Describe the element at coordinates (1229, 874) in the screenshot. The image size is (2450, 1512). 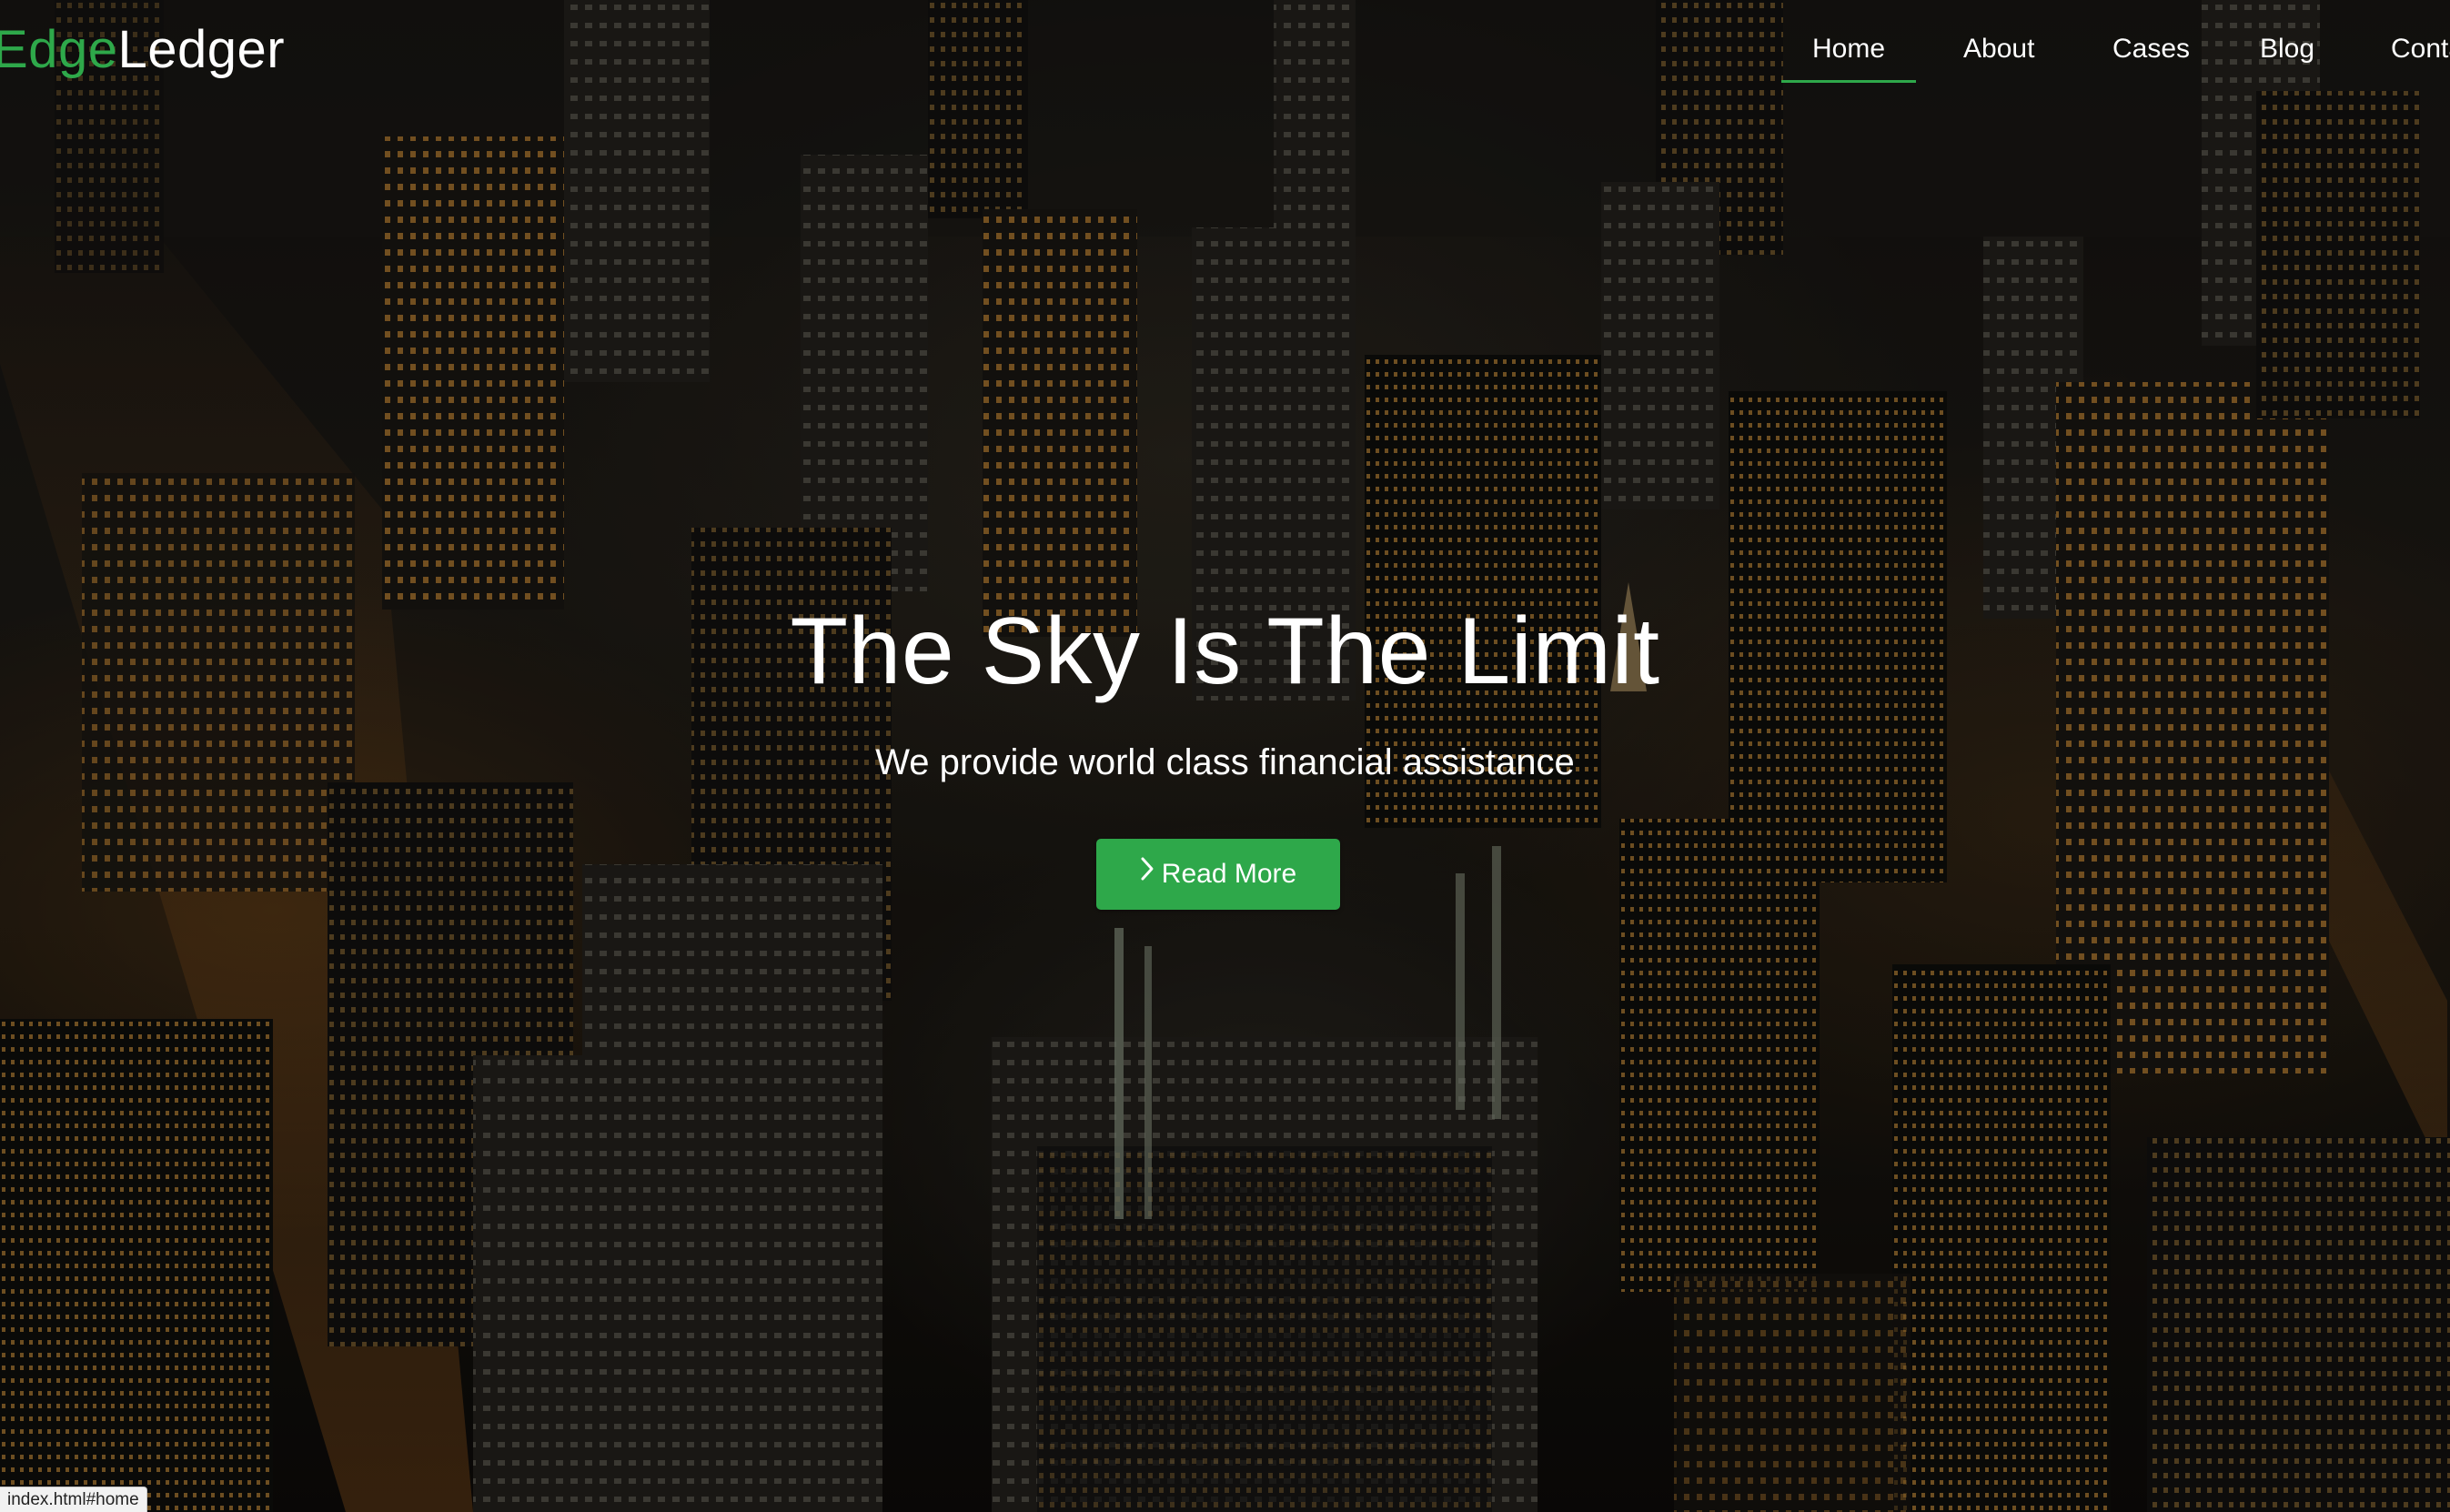
I see `read-more-label: Read More` at that location.